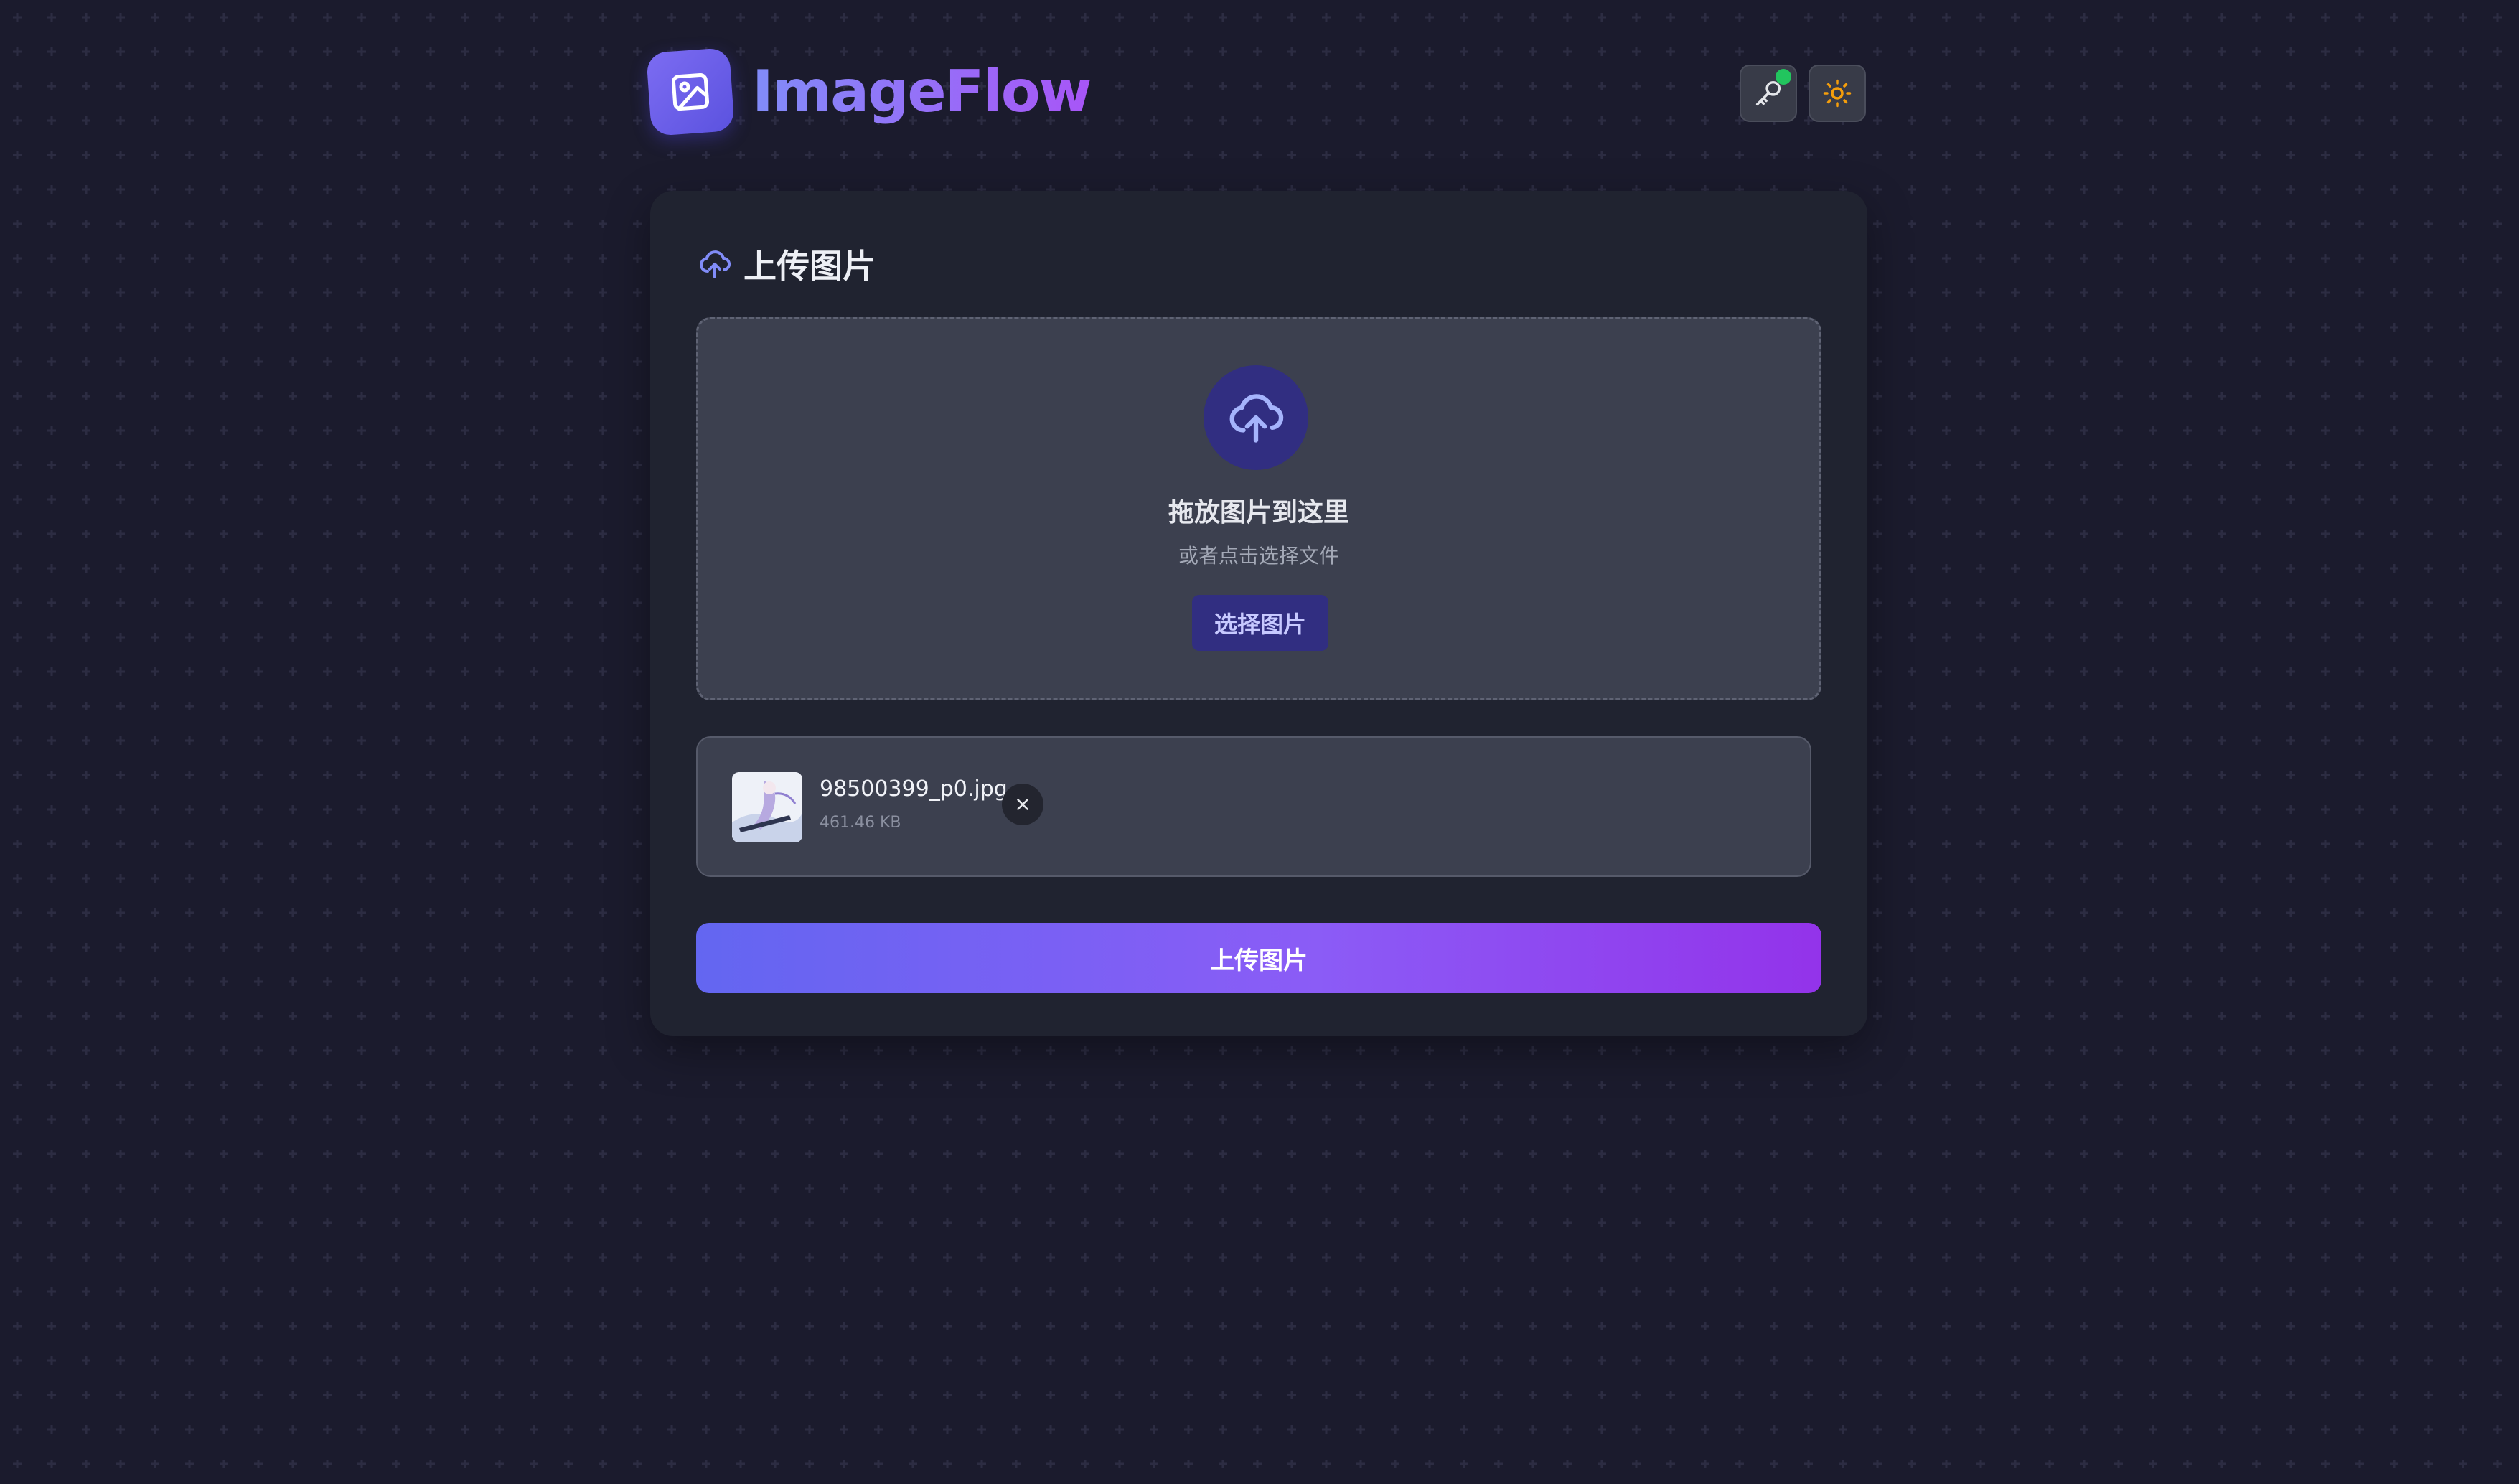  What do you see at coordinates (1258, 556) in the screenshot?
I see `dropzone-subtitle: 或者点击选择文件` at bounding box center [1258, 556].